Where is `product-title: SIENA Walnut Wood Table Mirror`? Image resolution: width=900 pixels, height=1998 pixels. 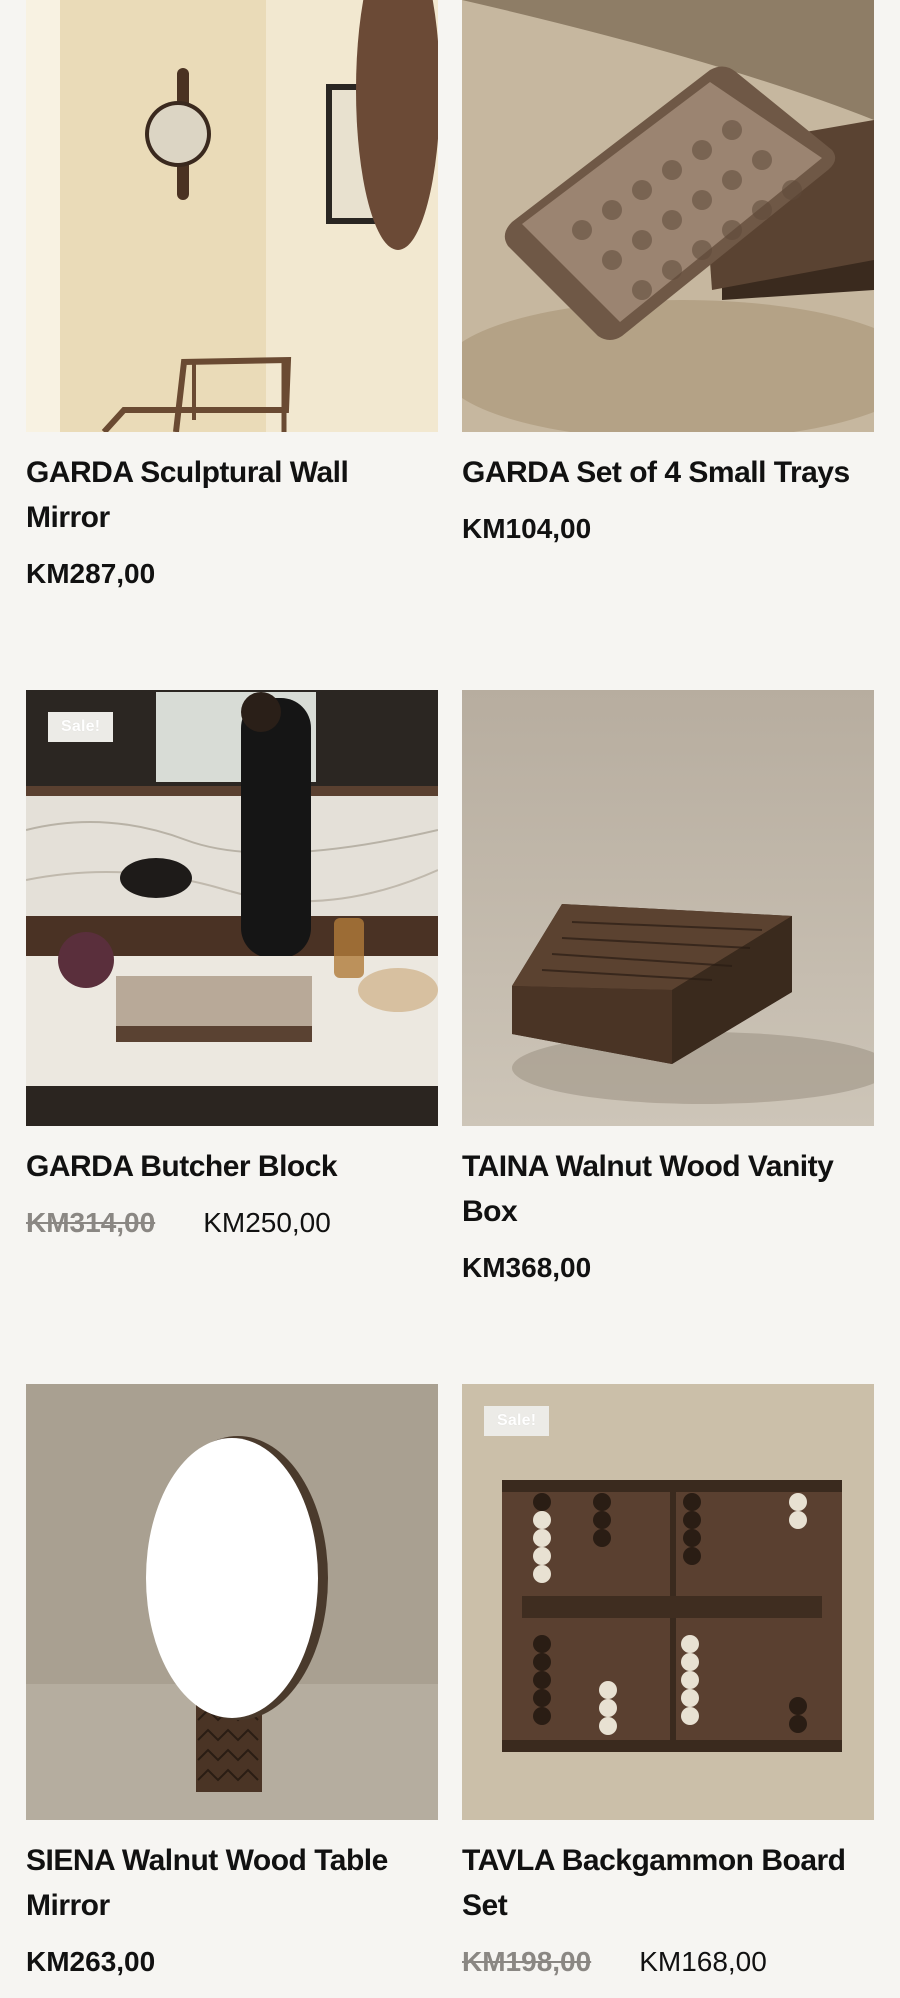
product-title: SIENA Walnut Wood Table Mirror is located at coordinates (232, 1883).